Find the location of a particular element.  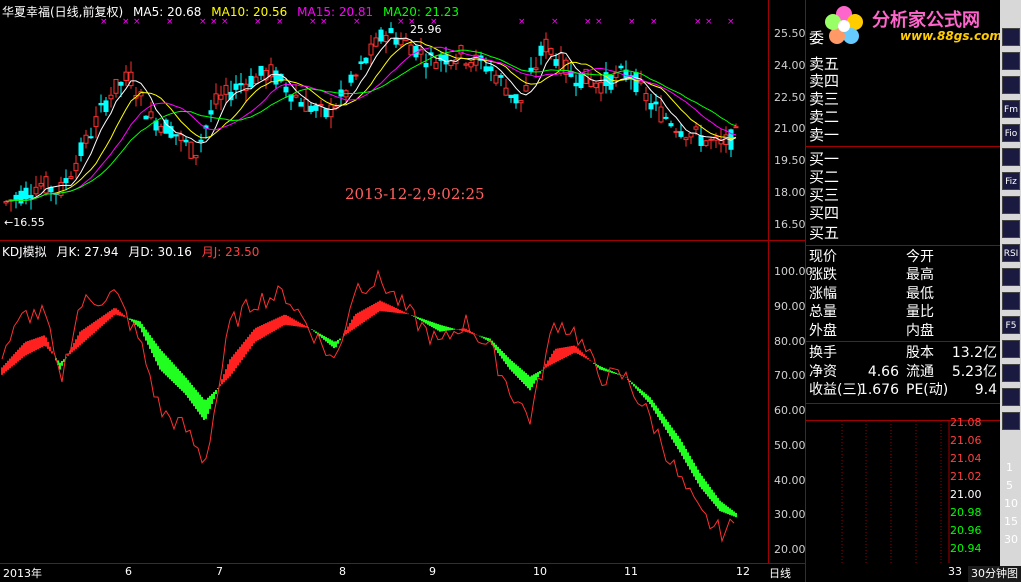

tick-y: 20.94 is located at coordinates (966, 548).